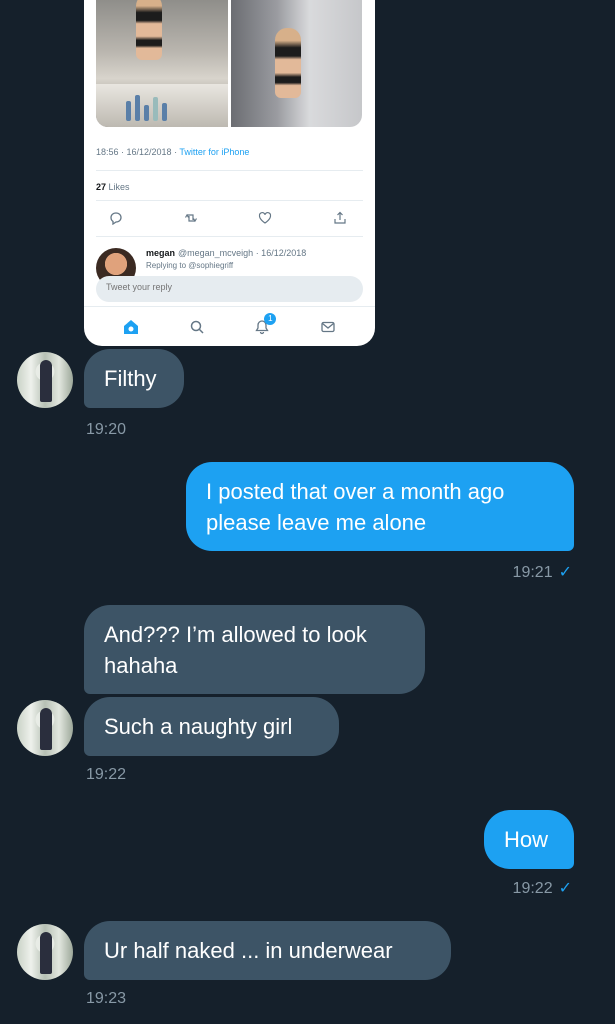 The height and width of the screenshot is (1024, 615). I want to click on search-icon, so click(197, 327).